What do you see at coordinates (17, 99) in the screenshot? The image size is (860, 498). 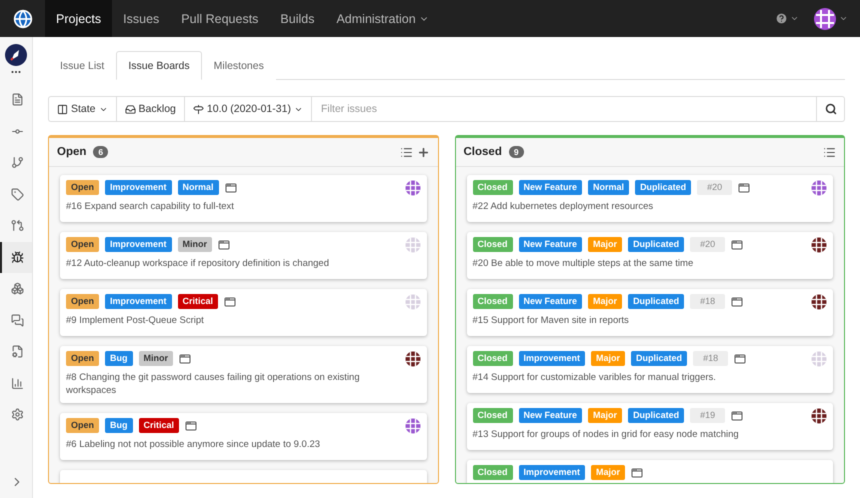 I see `file-icon` at bounding box center [17, 99].